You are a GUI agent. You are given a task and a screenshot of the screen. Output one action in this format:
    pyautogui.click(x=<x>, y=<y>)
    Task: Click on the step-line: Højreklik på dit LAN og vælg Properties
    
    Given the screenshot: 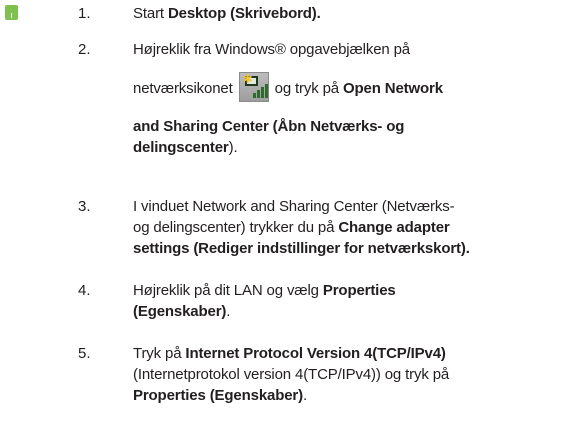 What is the action you would take?
    pyautogui.click(x=348, y=290)
    